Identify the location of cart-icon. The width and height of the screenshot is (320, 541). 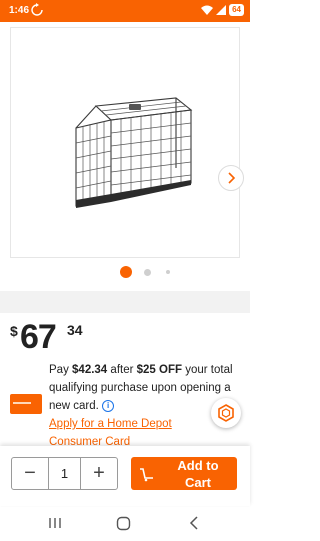
(146, 475).